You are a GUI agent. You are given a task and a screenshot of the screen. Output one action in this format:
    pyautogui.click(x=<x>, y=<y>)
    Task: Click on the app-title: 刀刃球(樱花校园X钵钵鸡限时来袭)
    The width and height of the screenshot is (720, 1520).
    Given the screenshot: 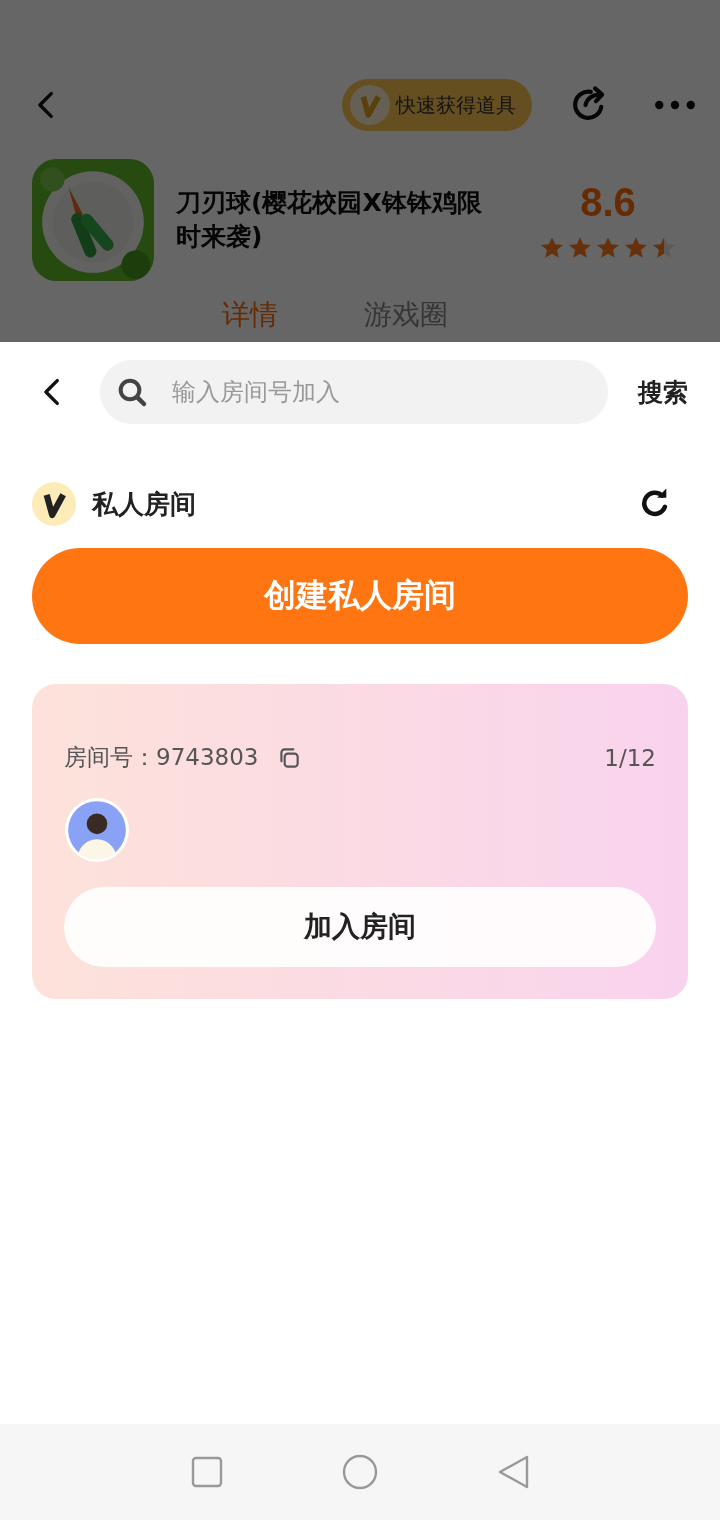 What is the action you would take?
    pyautogui.click(x=329, y=220)
    